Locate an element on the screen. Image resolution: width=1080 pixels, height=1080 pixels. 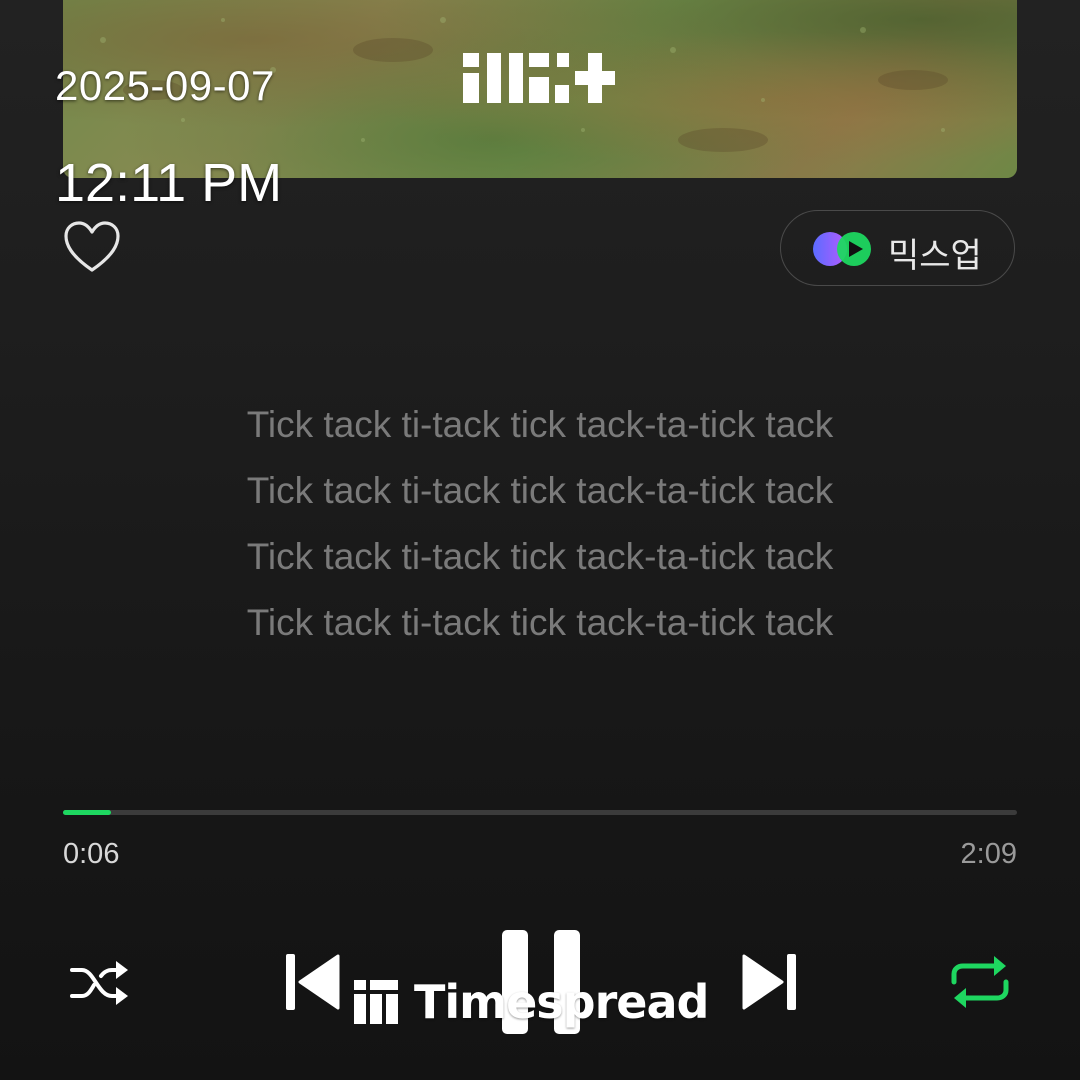
heart-outline-icon is located at coordinates (92, 246).